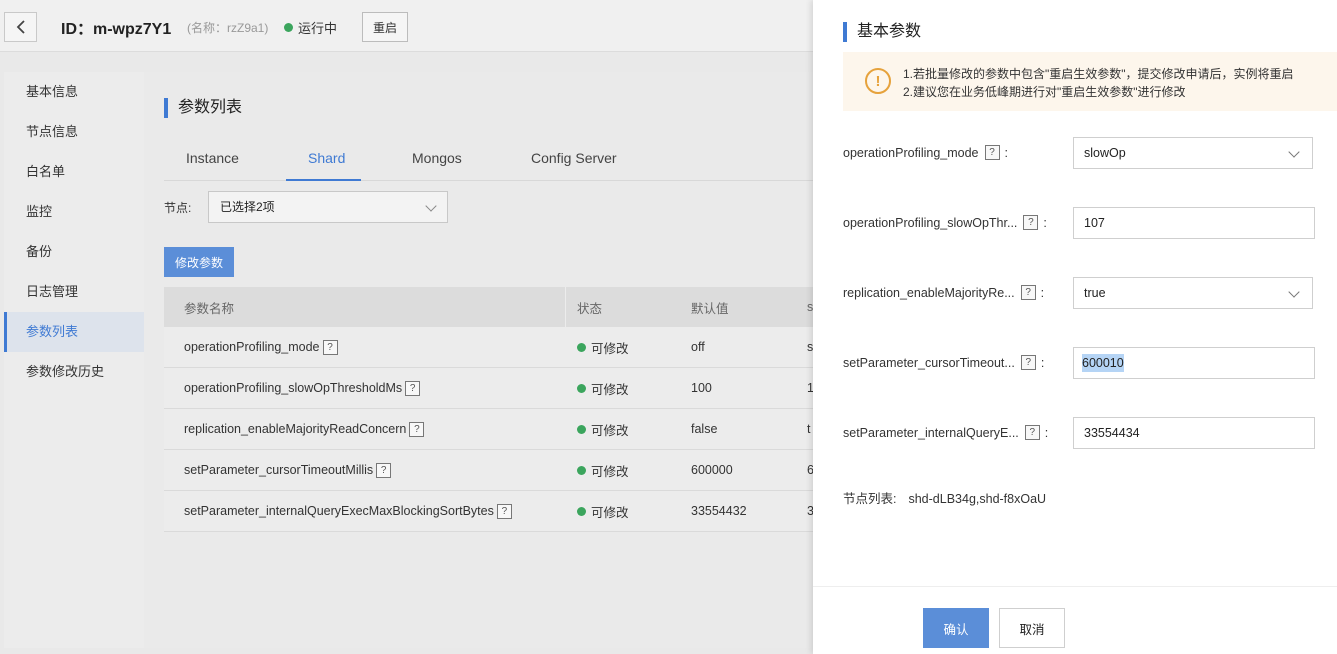 The height and width of the screenshot is (654, 1337). Describe the element at coordinates (288, 27) in the screenshot. I see `running-dot-icon` at that location.